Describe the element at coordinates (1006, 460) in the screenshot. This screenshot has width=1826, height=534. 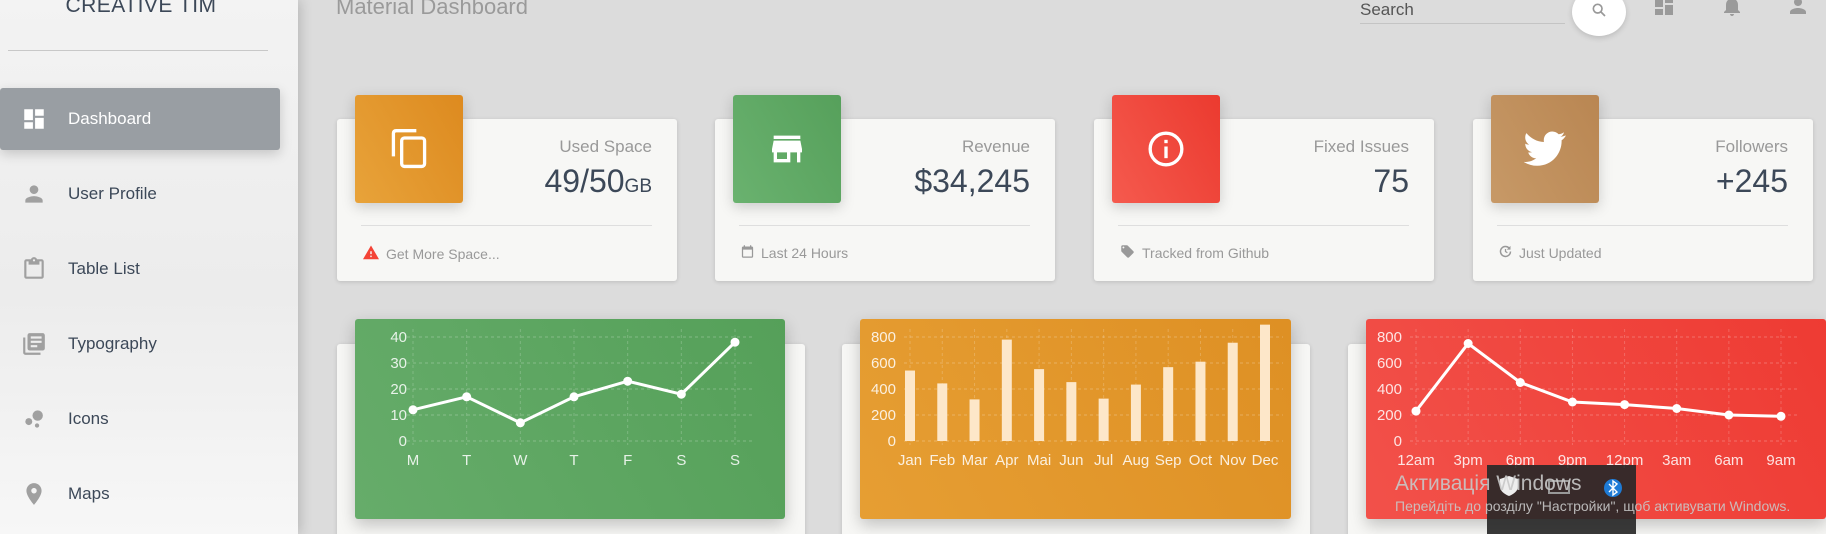
I see `x-tick-label: Apr` at that location.